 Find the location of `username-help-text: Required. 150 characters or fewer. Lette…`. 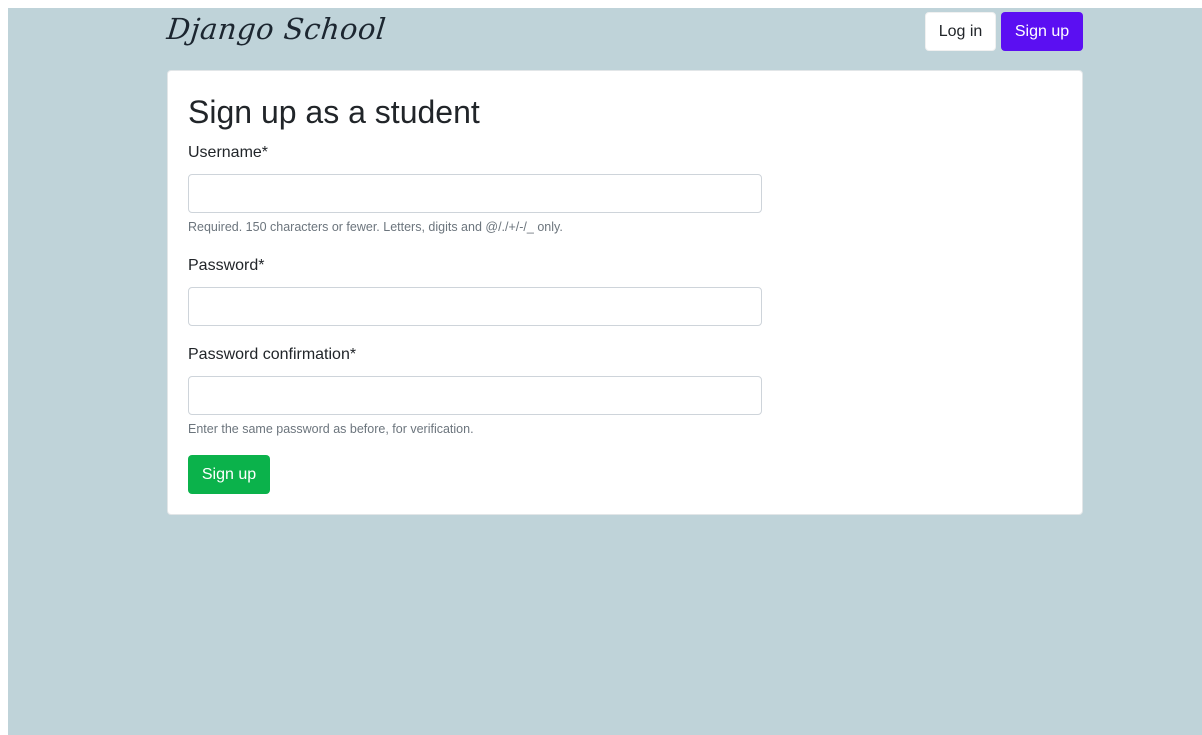

username-help-text: Required. 150 characters or fewer. Lette… is located at coordinates (375, 227).